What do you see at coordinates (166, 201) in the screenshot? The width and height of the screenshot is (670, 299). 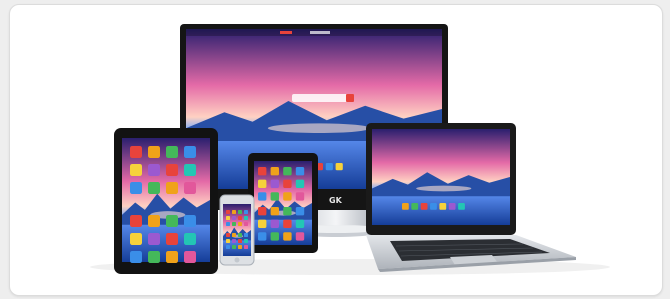 I see `tablet-large` at bounding box center [166, 201].